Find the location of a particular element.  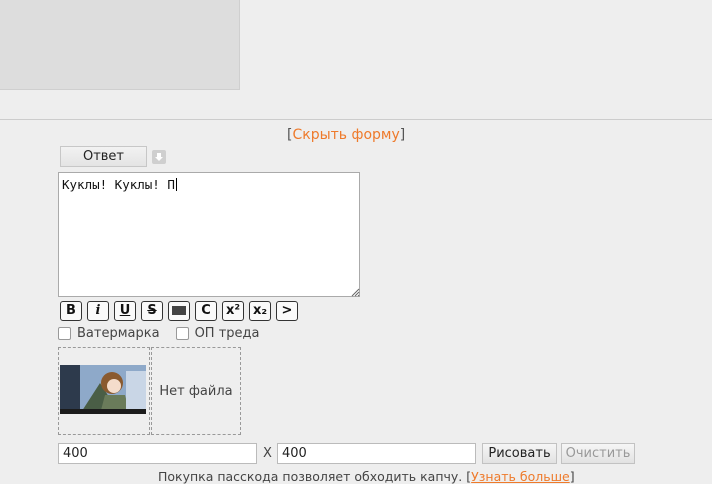

no-file-label: Нет файла is located at coordinates (196, 391).